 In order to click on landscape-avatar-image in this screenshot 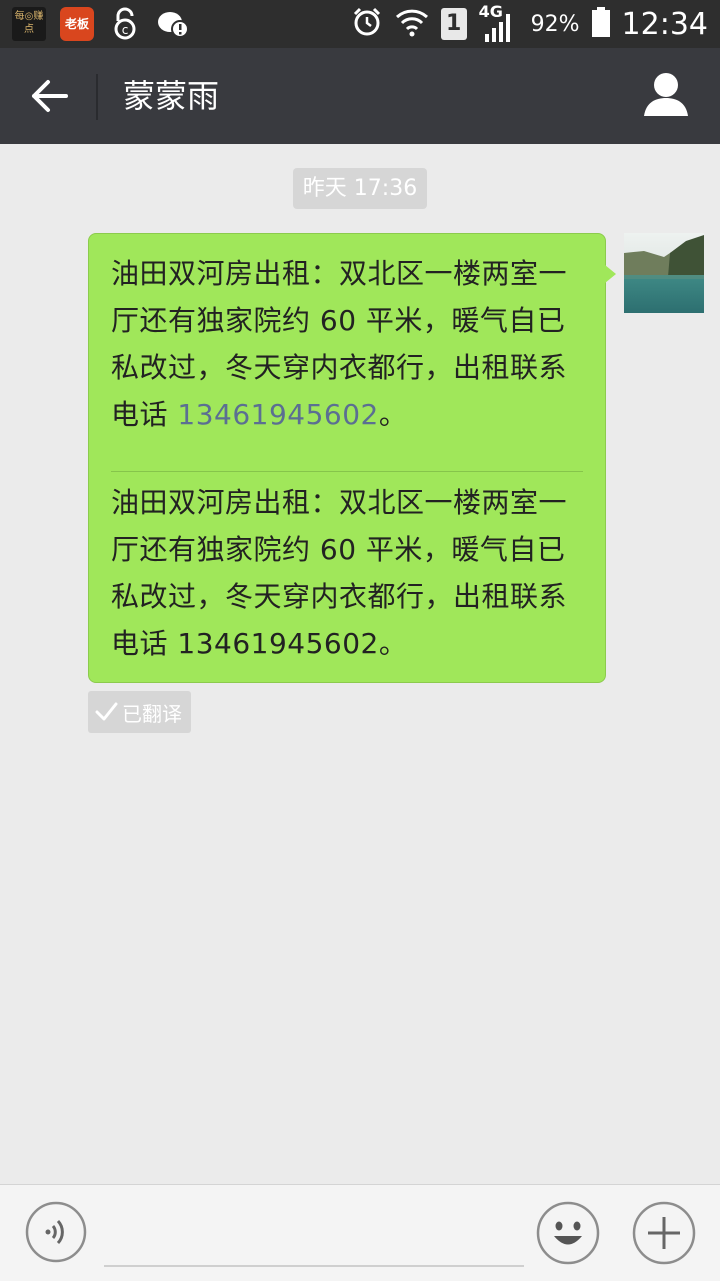, I will do `click(664, 273)`.